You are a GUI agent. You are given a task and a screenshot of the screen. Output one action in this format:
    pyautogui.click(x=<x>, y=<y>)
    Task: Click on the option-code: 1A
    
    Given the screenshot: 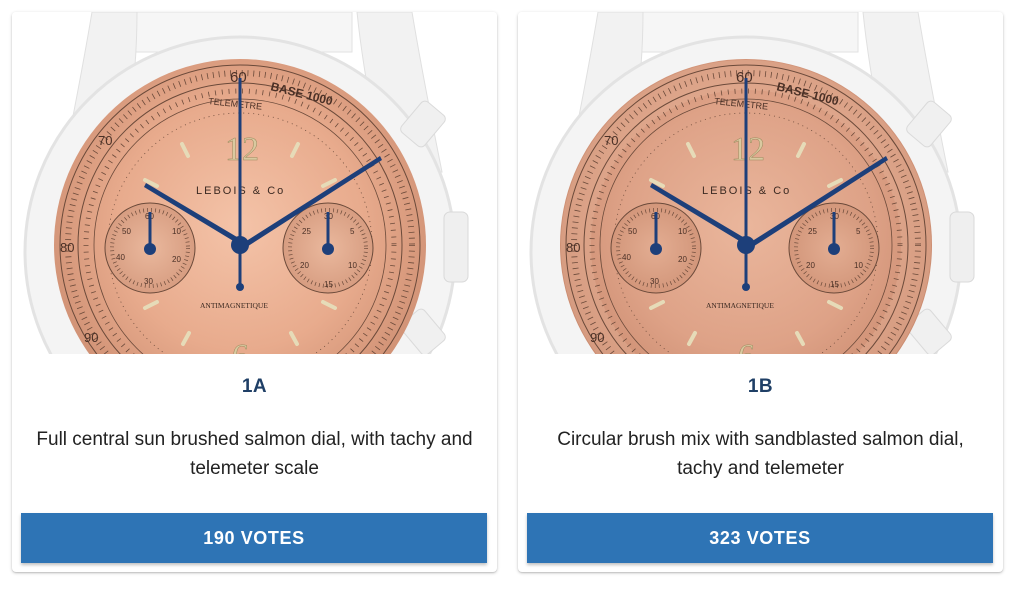 What is the action you would take?
    pyautogui.click(x=254, y=386)
    